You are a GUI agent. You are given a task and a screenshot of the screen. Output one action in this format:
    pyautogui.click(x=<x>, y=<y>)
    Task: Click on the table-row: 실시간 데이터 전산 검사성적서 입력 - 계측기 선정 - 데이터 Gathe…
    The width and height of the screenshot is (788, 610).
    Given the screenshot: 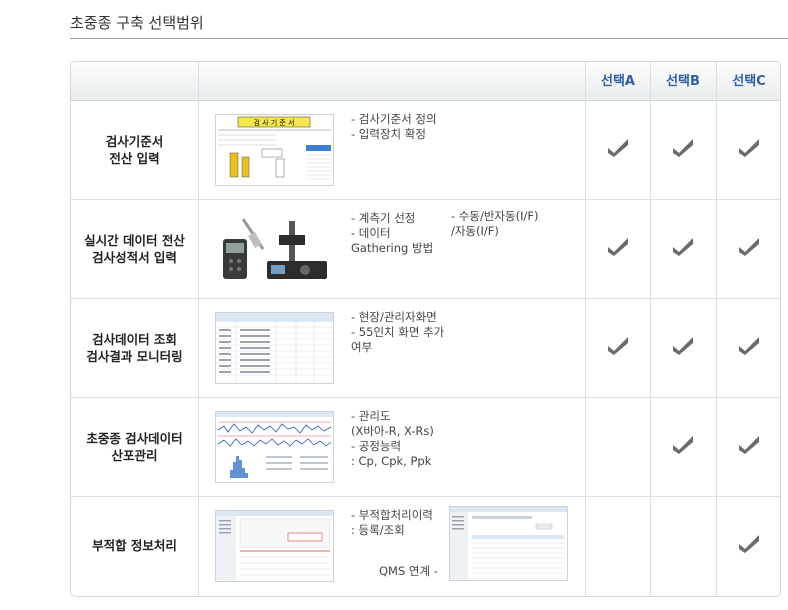 What is the action you would take?
    pyautogui.click(x=425, y=248)
    